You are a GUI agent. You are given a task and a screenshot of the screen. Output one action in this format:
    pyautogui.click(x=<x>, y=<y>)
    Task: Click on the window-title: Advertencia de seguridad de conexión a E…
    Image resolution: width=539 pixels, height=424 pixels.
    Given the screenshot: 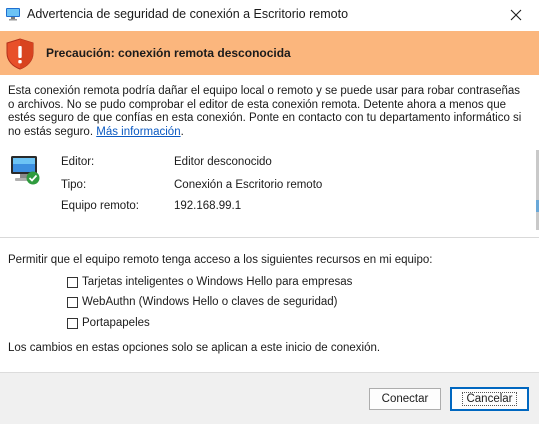 What is the action you would take?
    pyautogui.click(x=188, y=14)
    